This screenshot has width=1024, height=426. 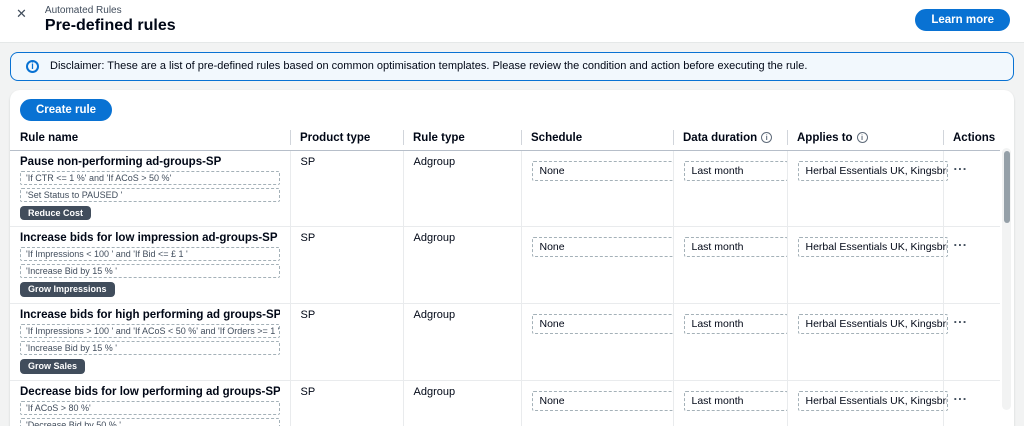 What do you see at coordinates (150, 194) in the screenshot?
I see `rule-action: 'Set Status to PAUSED '` at bounding box center [150, 194].